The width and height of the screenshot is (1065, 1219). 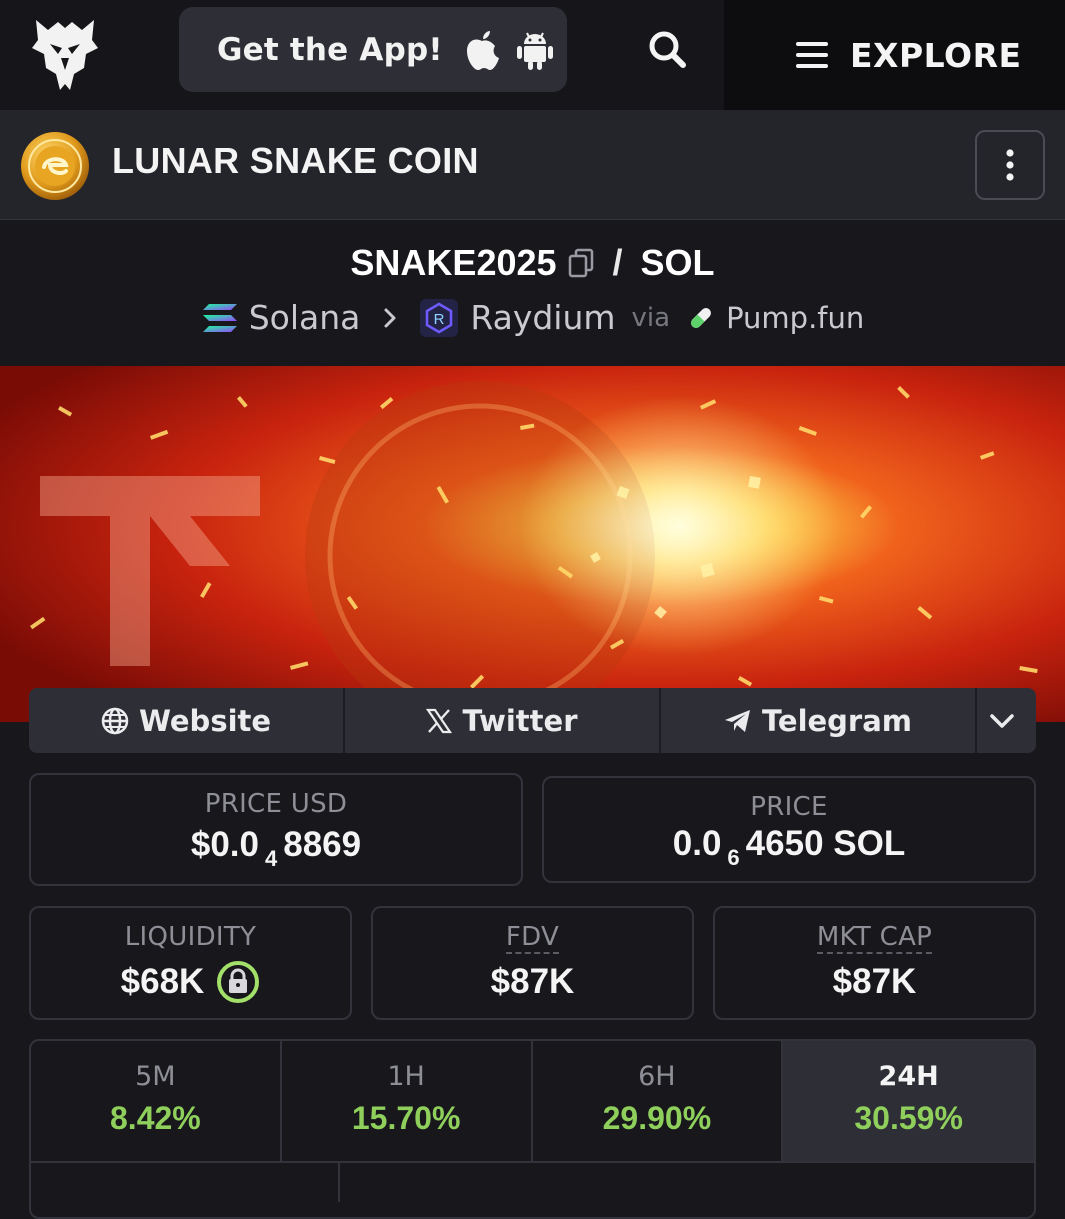 What do you see at coordinates (305, 317) in the screenshot?
I see `chain-link: Solana` at bounding box center [305, 317].